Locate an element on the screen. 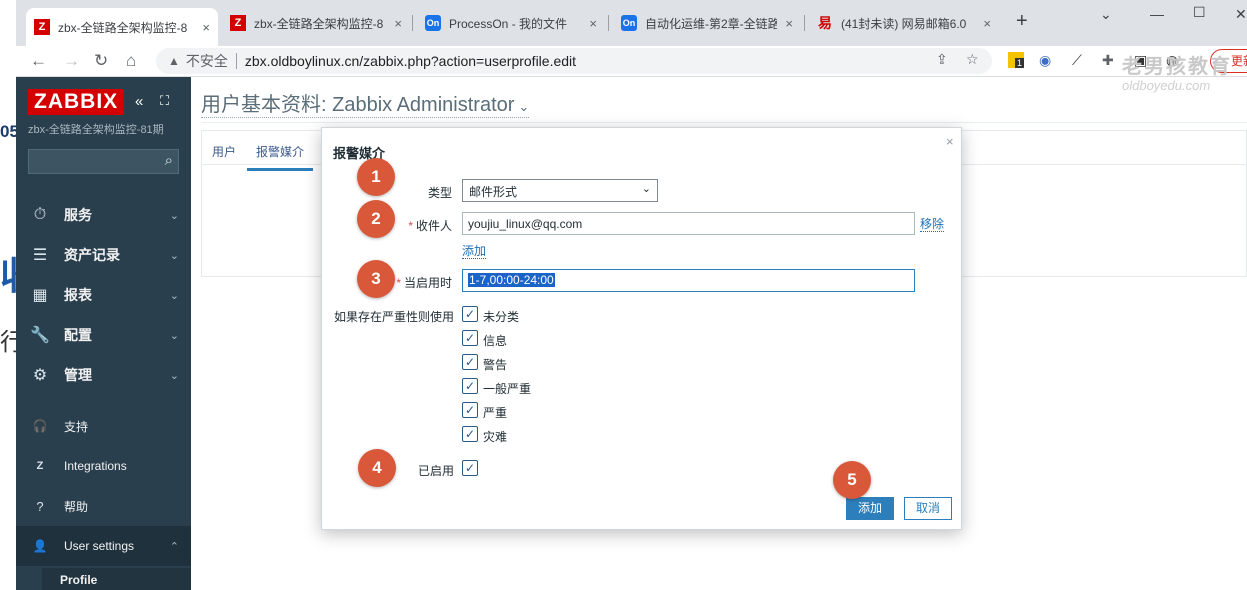 The width and height of the screenshot is (1247, 590). recipient-value: youjiu_linux@qq.com is located at coordinates (525, 224).